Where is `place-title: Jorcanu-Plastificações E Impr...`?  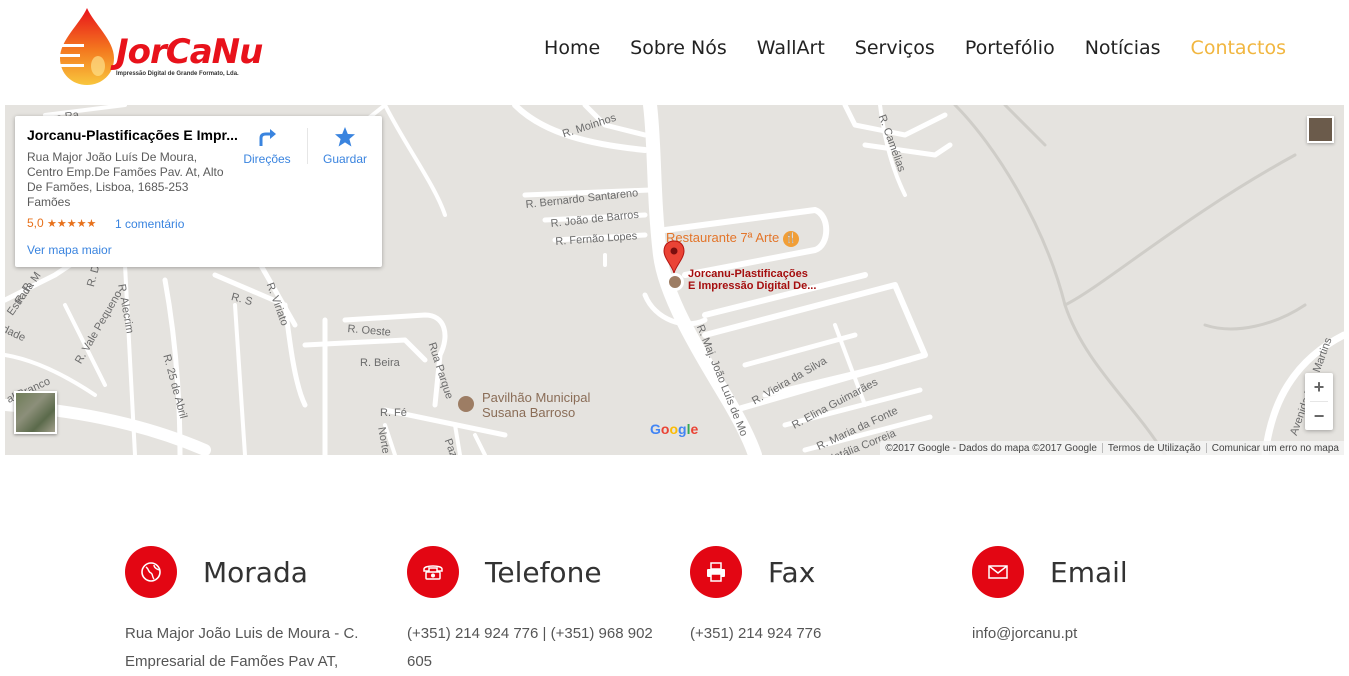
place-title: Jorcanu-Plastificações E Impr... is located at coordinates (132, 135).